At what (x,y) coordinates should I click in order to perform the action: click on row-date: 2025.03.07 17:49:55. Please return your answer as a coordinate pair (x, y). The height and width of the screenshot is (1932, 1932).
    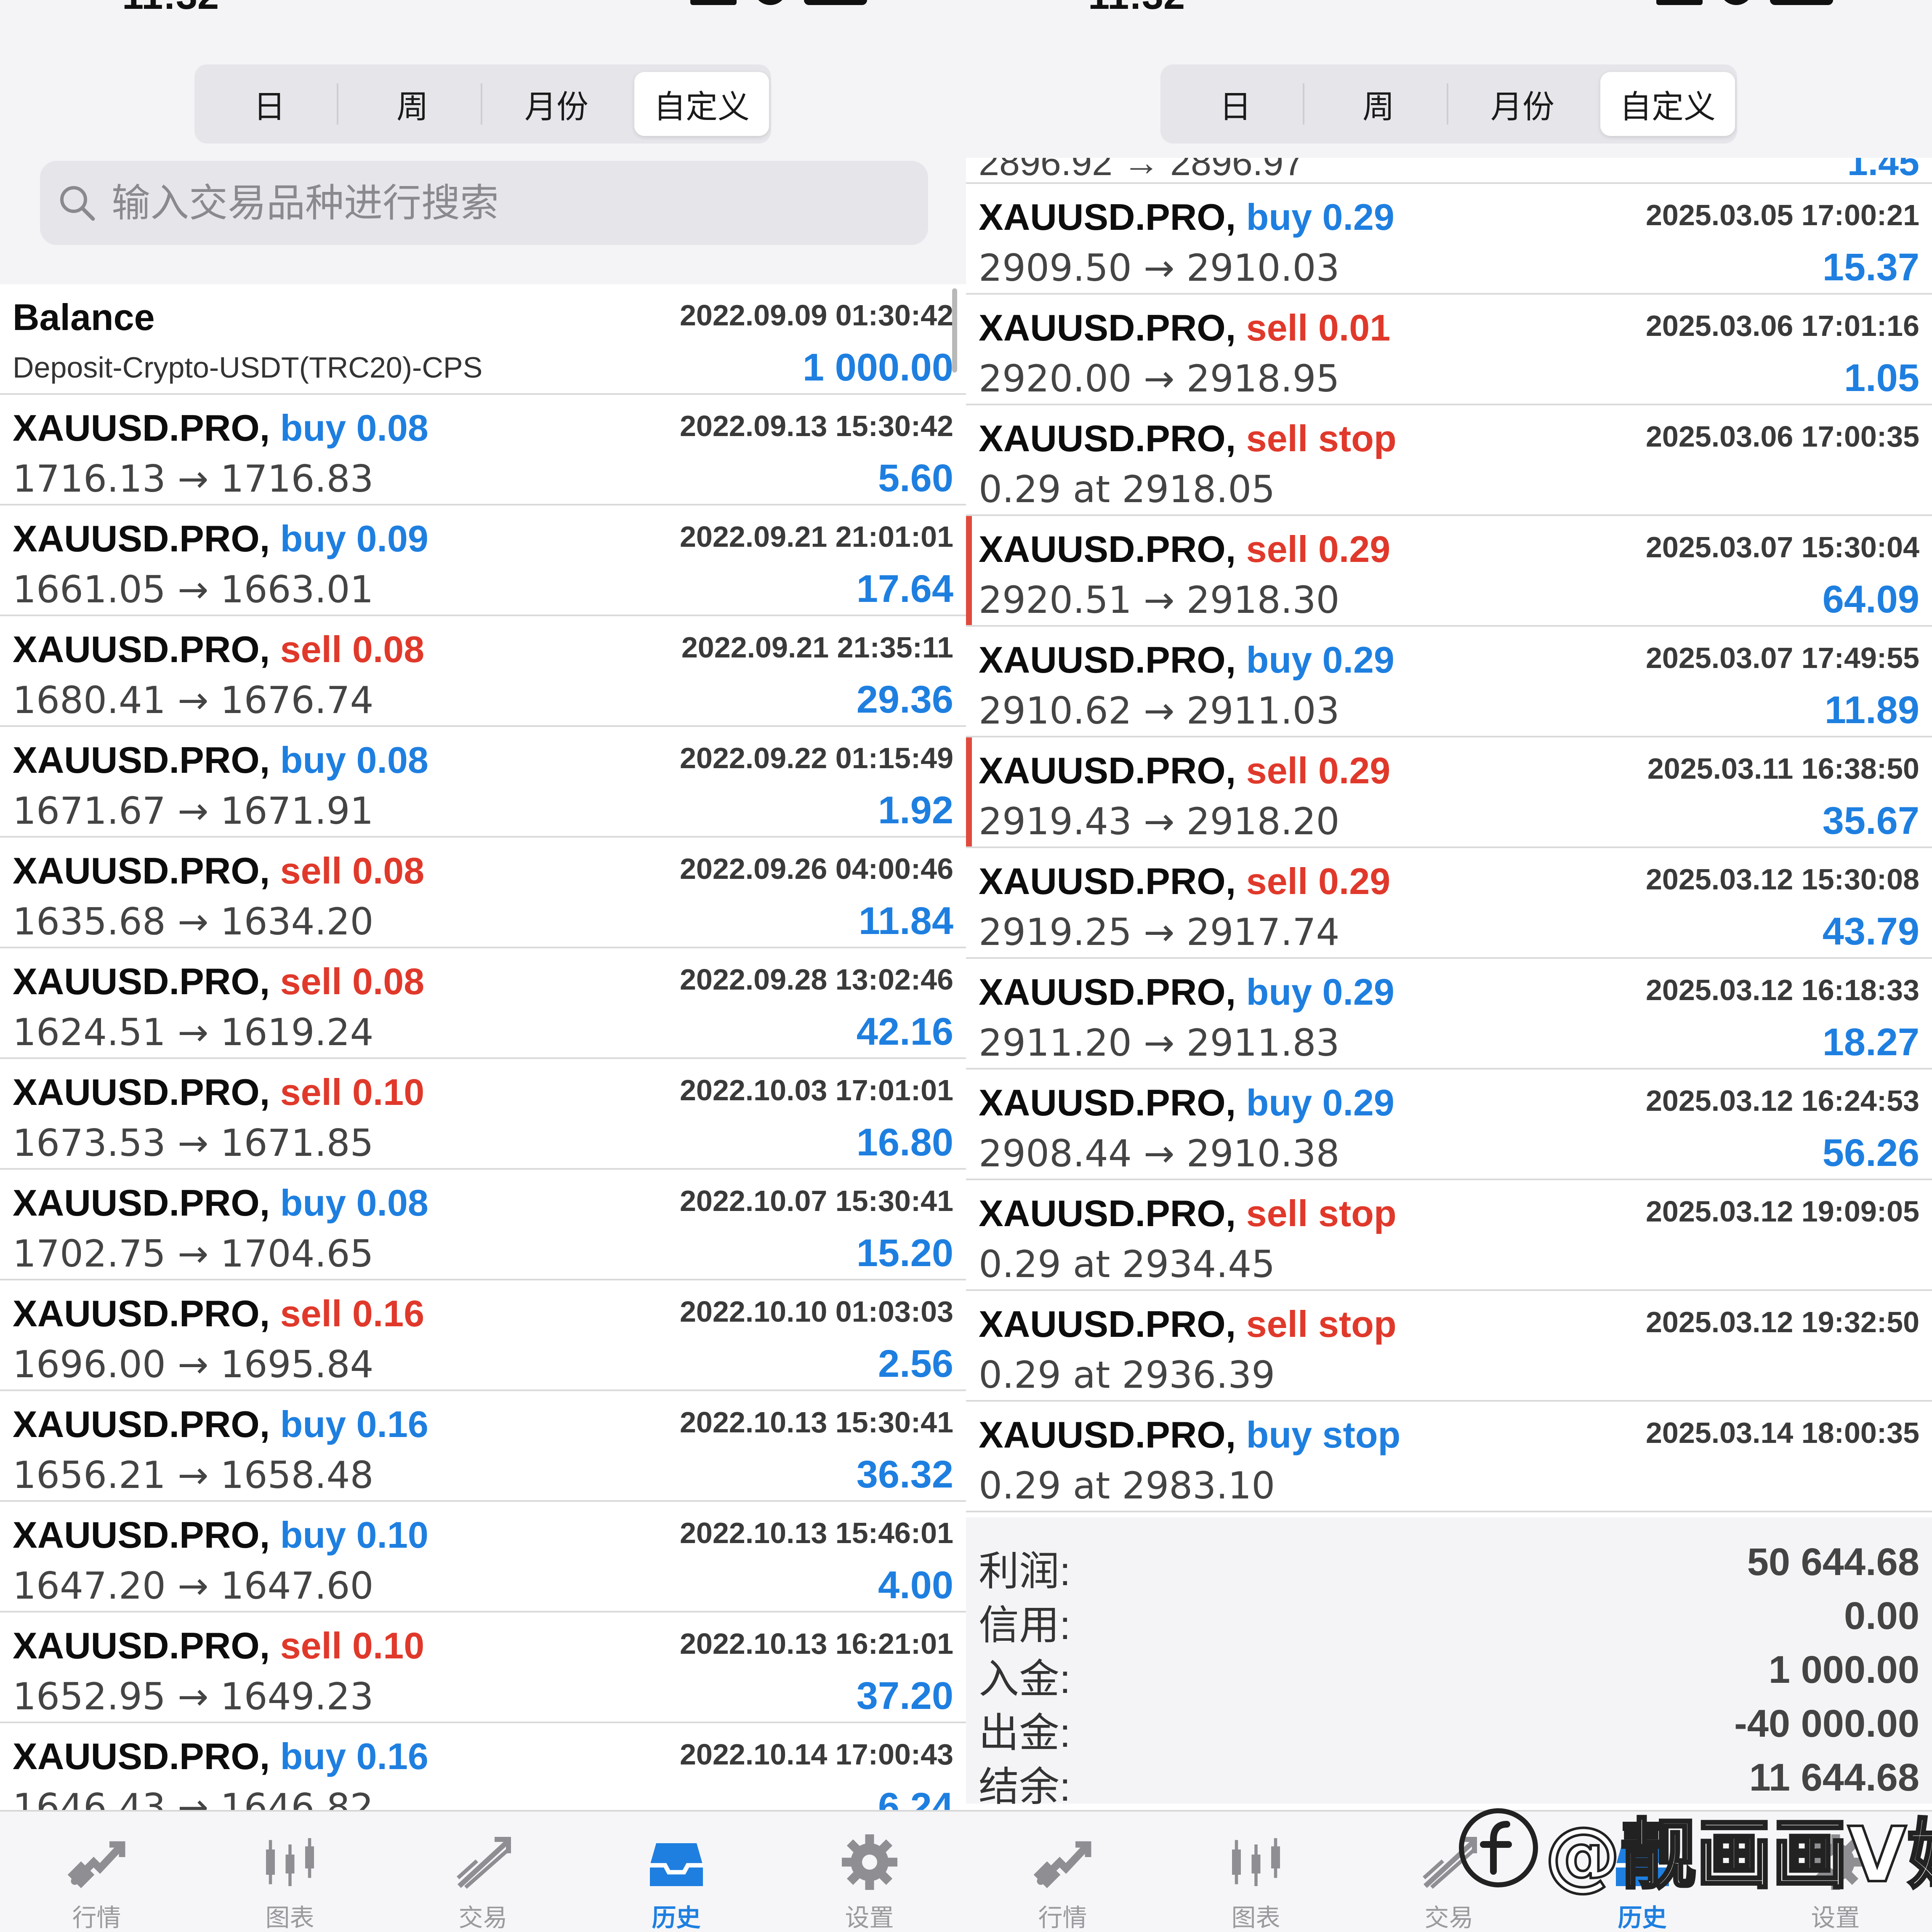
    Looking at the image, I should click on (1783, 658).